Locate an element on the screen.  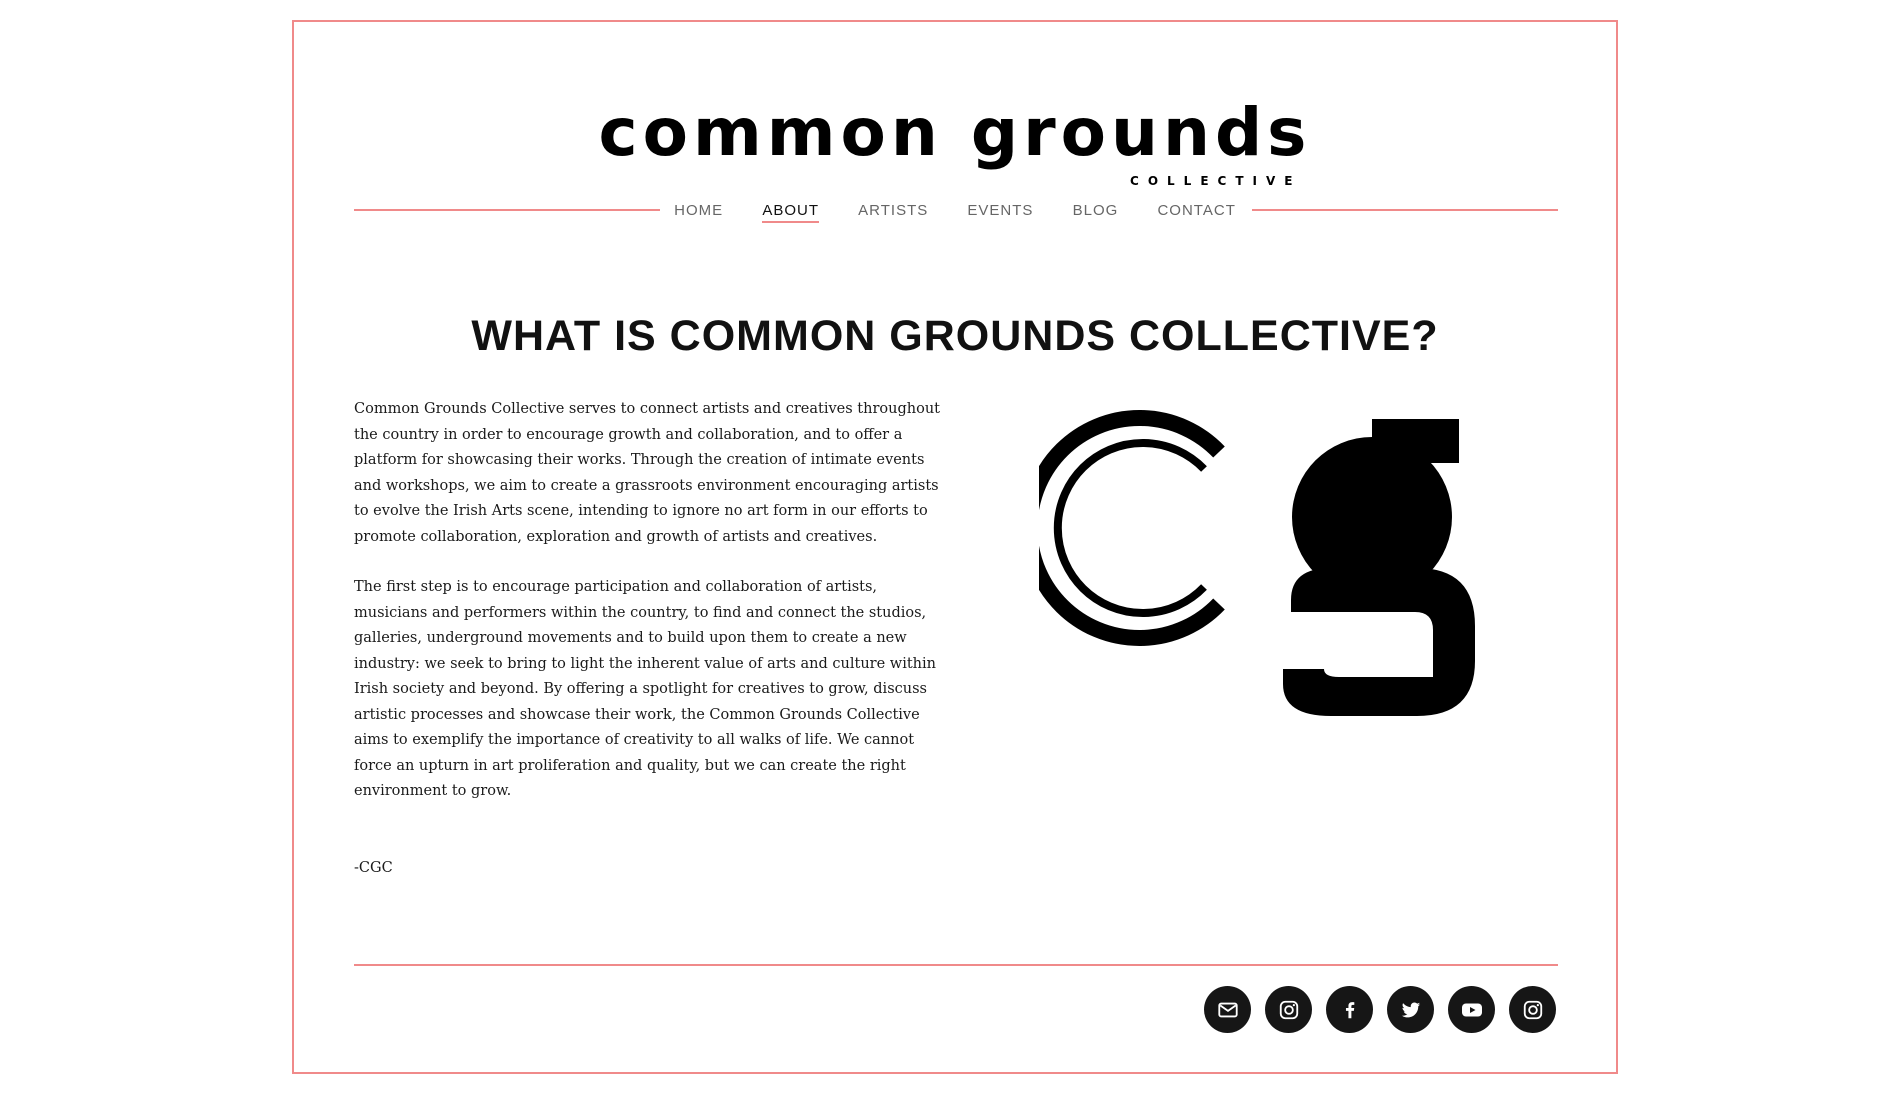
logo-wordmark: common grounds is located at coordinates (955, 132).